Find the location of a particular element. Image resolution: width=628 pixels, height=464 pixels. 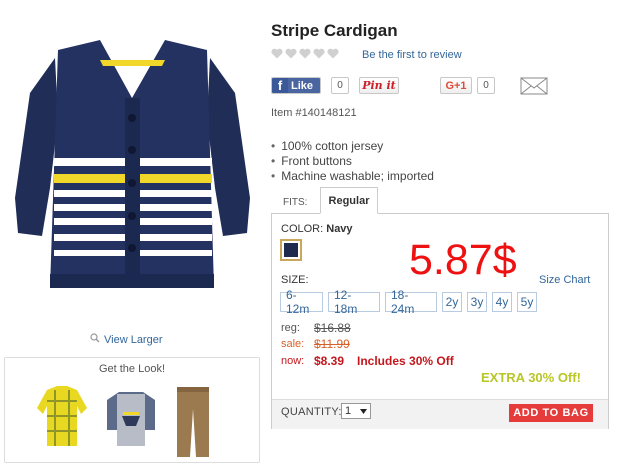

quantity-label: QUANTITY: is located at coordinates (311, 412).